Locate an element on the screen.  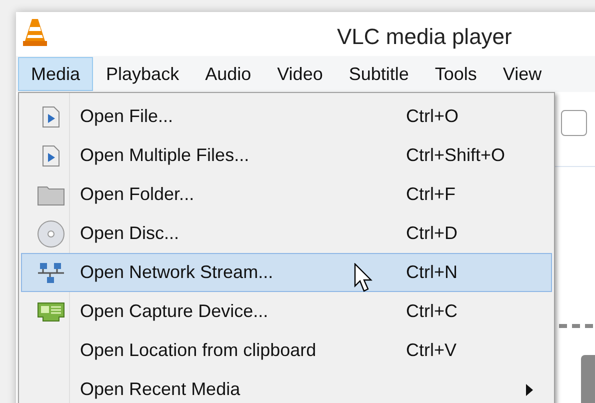
menu-option: Open Recent Media is located at coordinates (286, 386).